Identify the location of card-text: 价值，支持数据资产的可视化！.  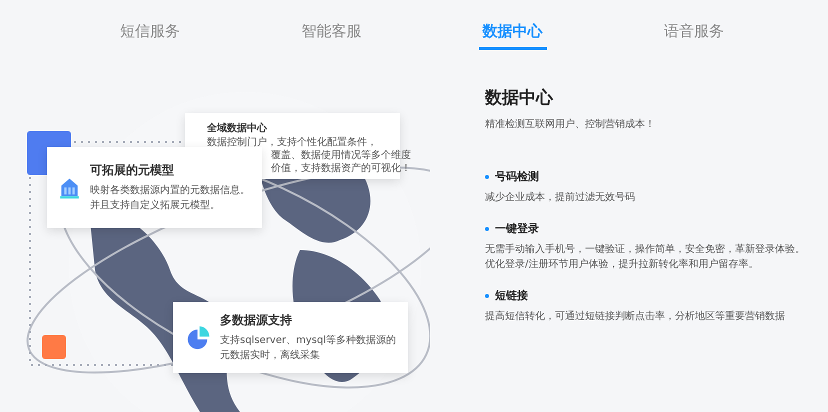
(340, 168).